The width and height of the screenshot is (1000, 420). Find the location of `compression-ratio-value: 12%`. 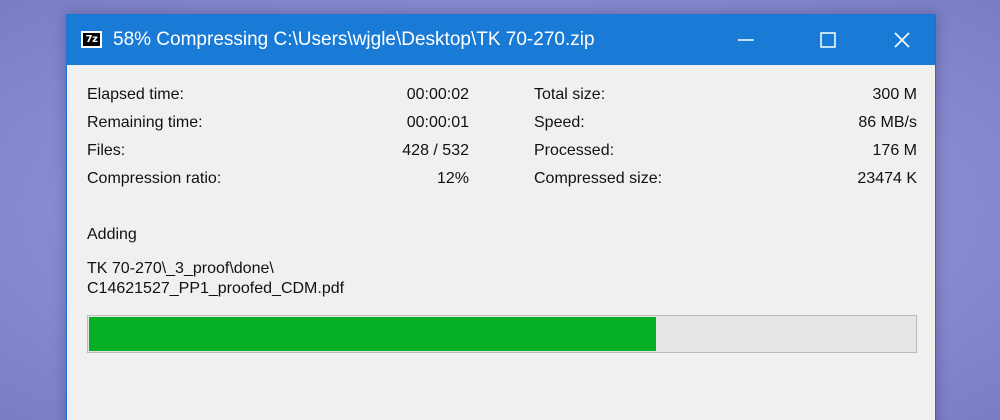

compression-ratio-value: 12% is located at coordinates (452, 178).